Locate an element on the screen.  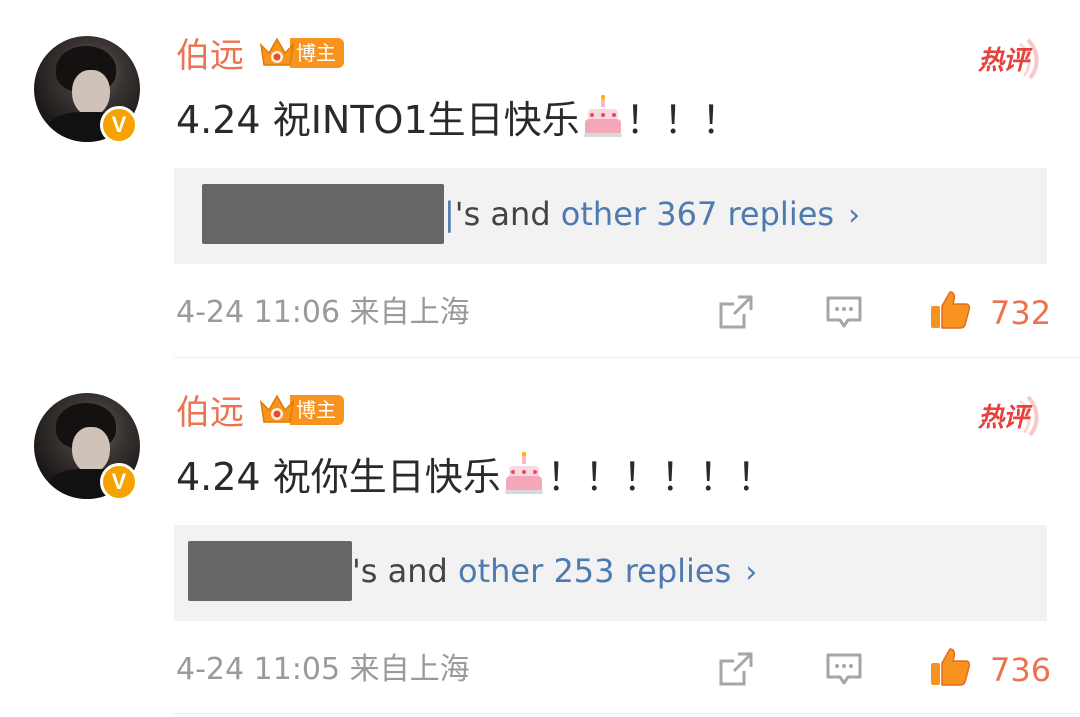
comment-text-main: 4.24 祝INTO1生日快乐 is located at coordinates (378, 120).